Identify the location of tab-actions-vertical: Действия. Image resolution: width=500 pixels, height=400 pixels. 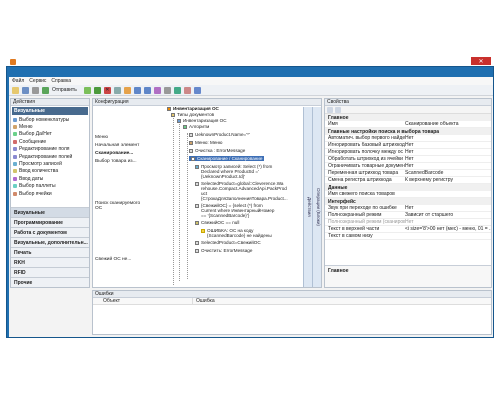
(307, 197).